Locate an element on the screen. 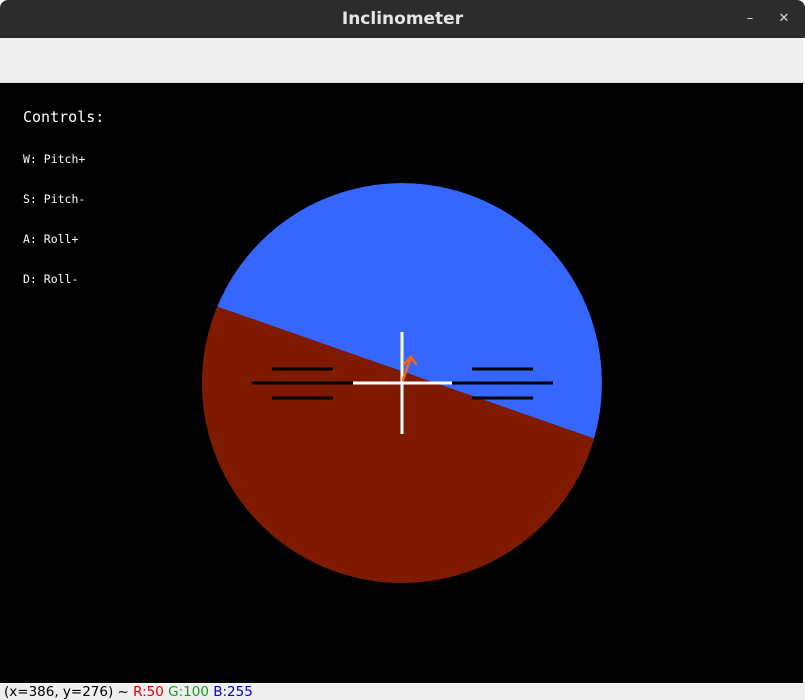 The height and width of the screenshot is (700, 805). cursor-position: (x=386, y=276) ~ is located at coordinates (66, 692).